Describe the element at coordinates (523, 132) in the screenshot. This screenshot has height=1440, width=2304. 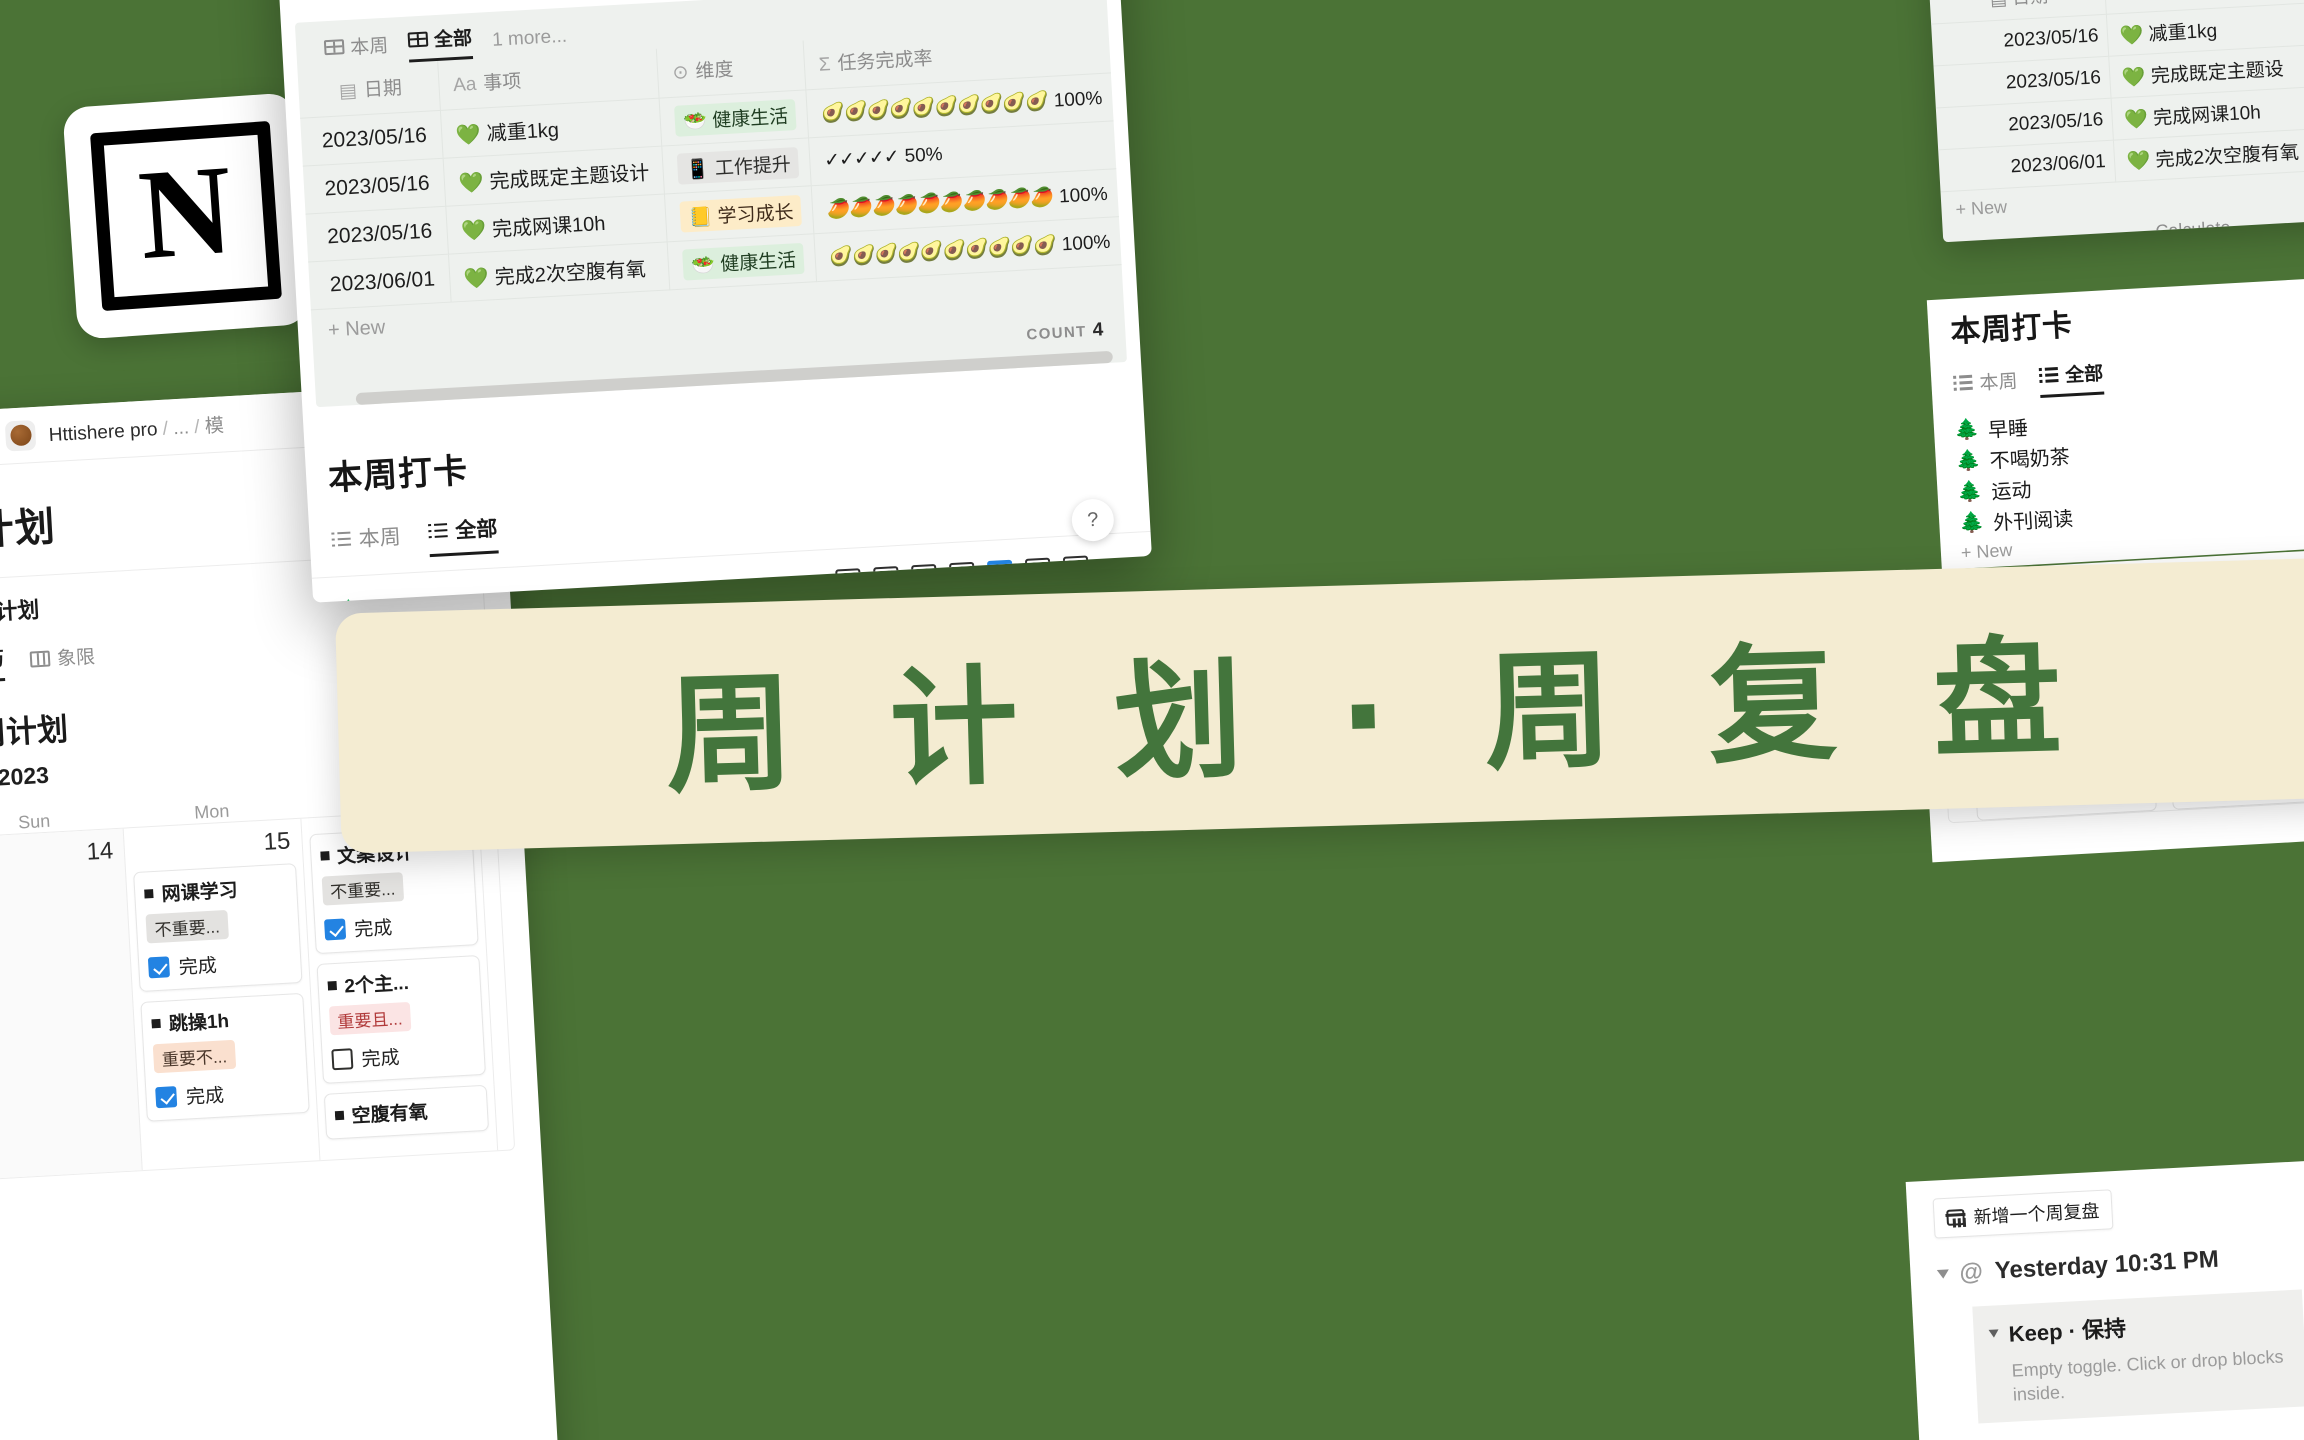
I see `cell-item-label: 减重1kg` at that location.